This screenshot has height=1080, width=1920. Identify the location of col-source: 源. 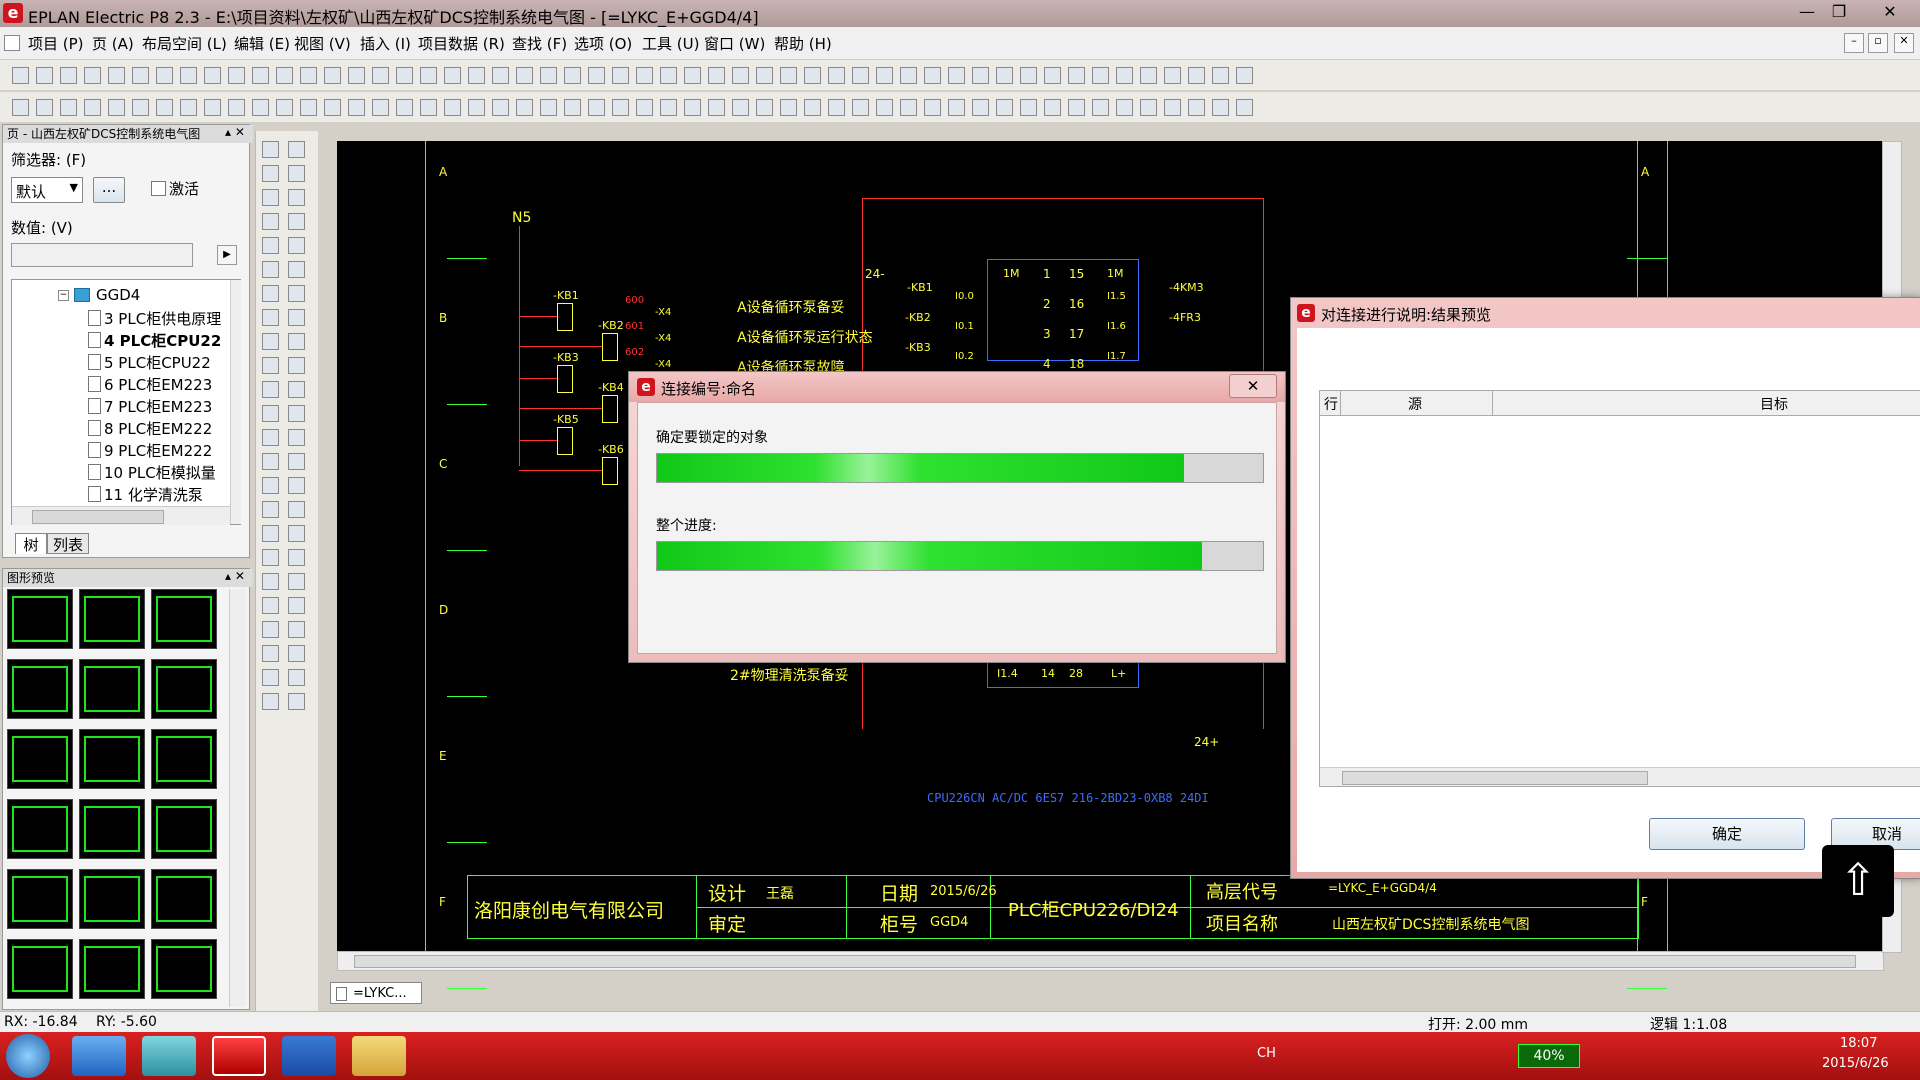
(1415, 404).